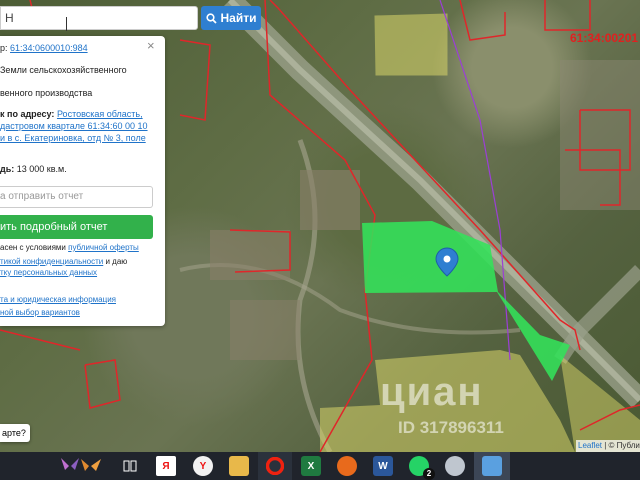  I want to click on area-label: дь:, so click(7, 169).